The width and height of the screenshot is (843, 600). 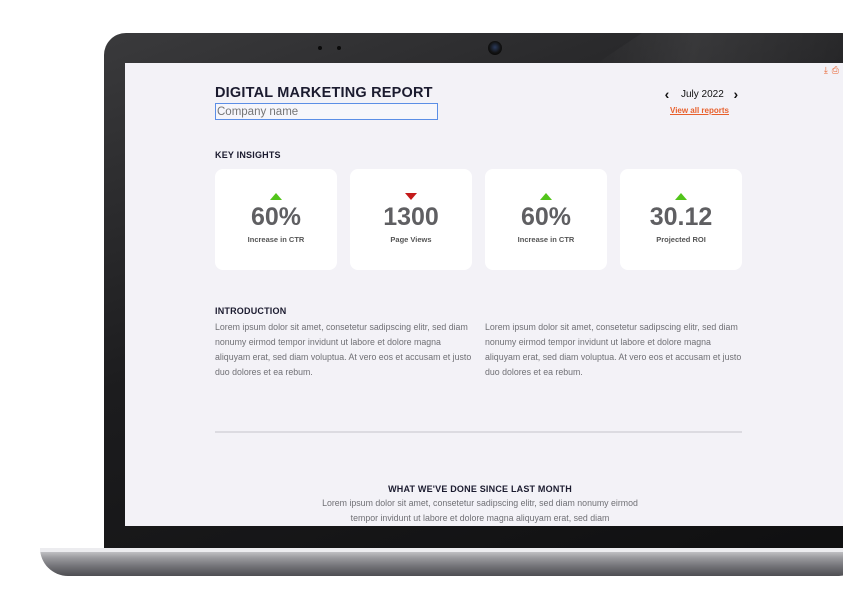 I want to click on page-title: DIGITAL MARKETING REPORT, so click(x=324, y=93).